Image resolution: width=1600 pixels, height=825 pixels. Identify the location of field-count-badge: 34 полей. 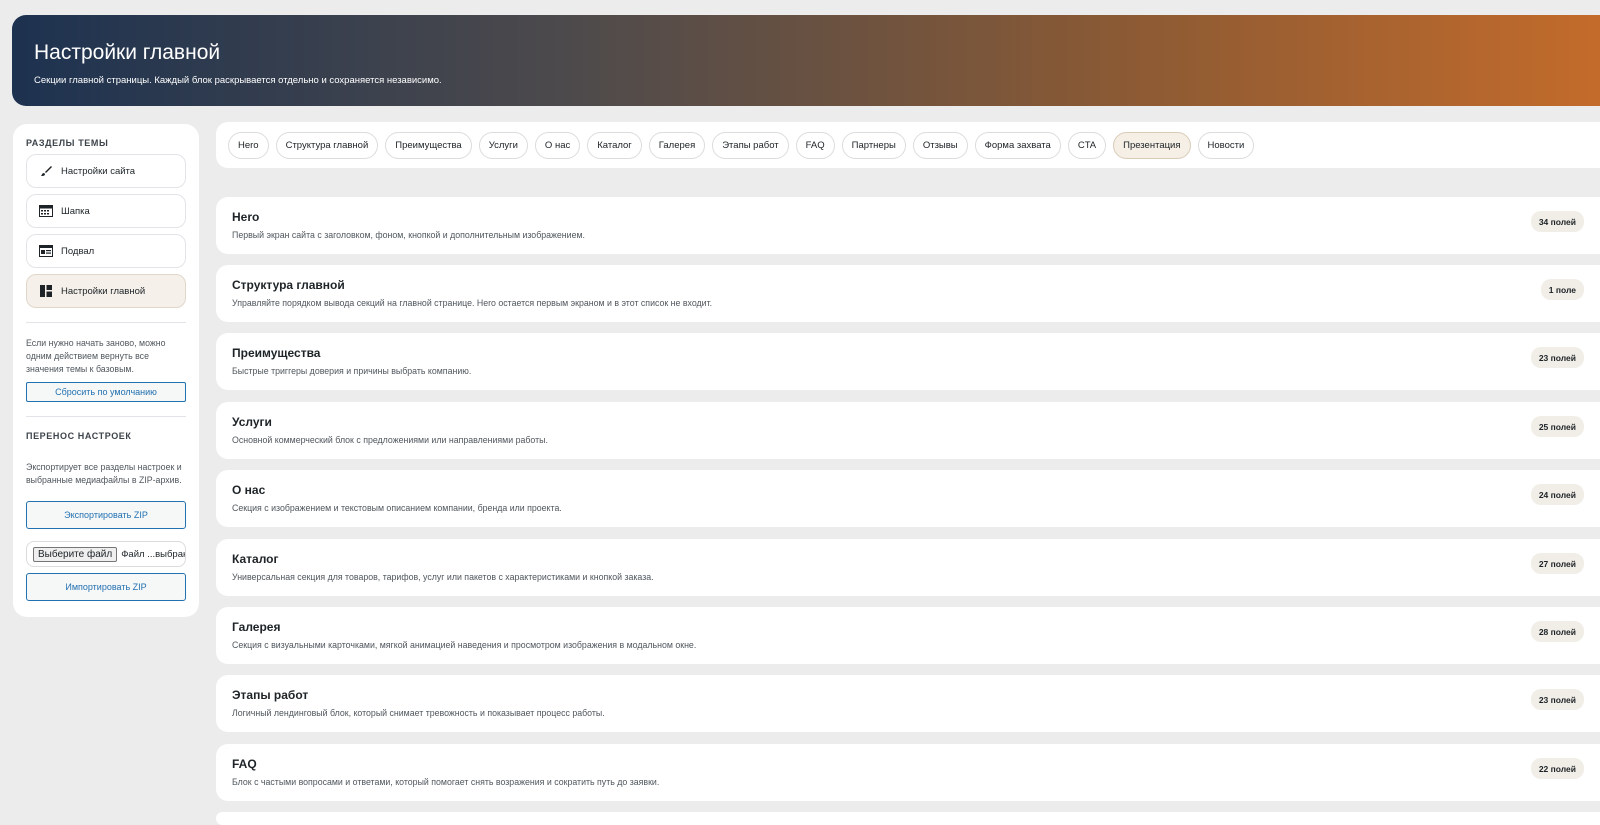
(1557, 221).